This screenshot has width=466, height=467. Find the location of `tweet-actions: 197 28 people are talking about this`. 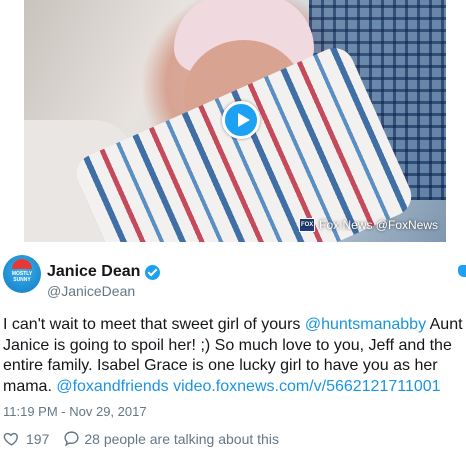

tweet-actions: 197 28 people are talking about this is located at coordinates (141, 438).